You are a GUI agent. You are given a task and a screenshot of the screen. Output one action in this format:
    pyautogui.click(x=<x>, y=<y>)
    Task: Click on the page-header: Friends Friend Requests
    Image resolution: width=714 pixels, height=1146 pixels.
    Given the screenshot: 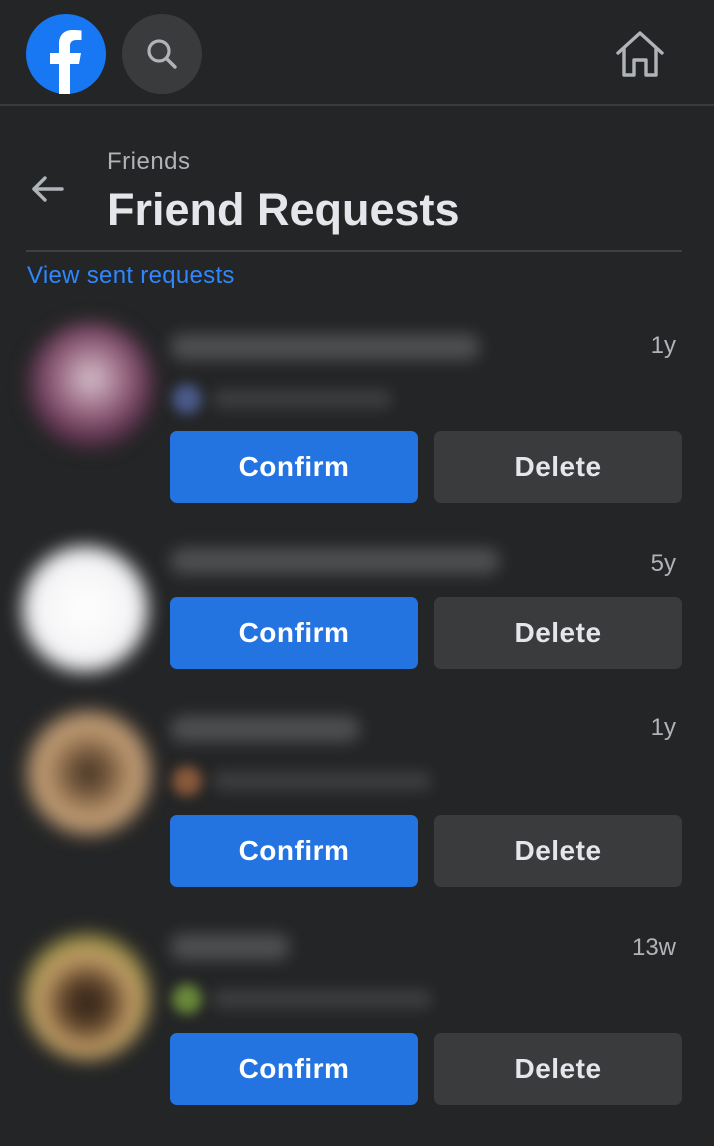 What is the action you would take?
    pyautogui.click(x=357, y=179)
    